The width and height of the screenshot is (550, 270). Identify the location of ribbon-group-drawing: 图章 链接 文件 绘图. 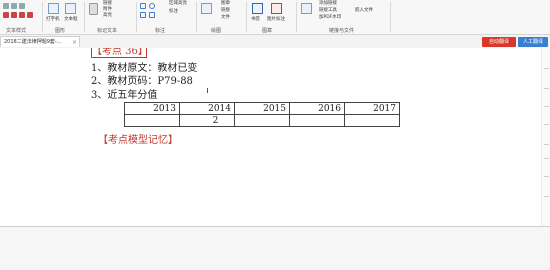
(221, 17).